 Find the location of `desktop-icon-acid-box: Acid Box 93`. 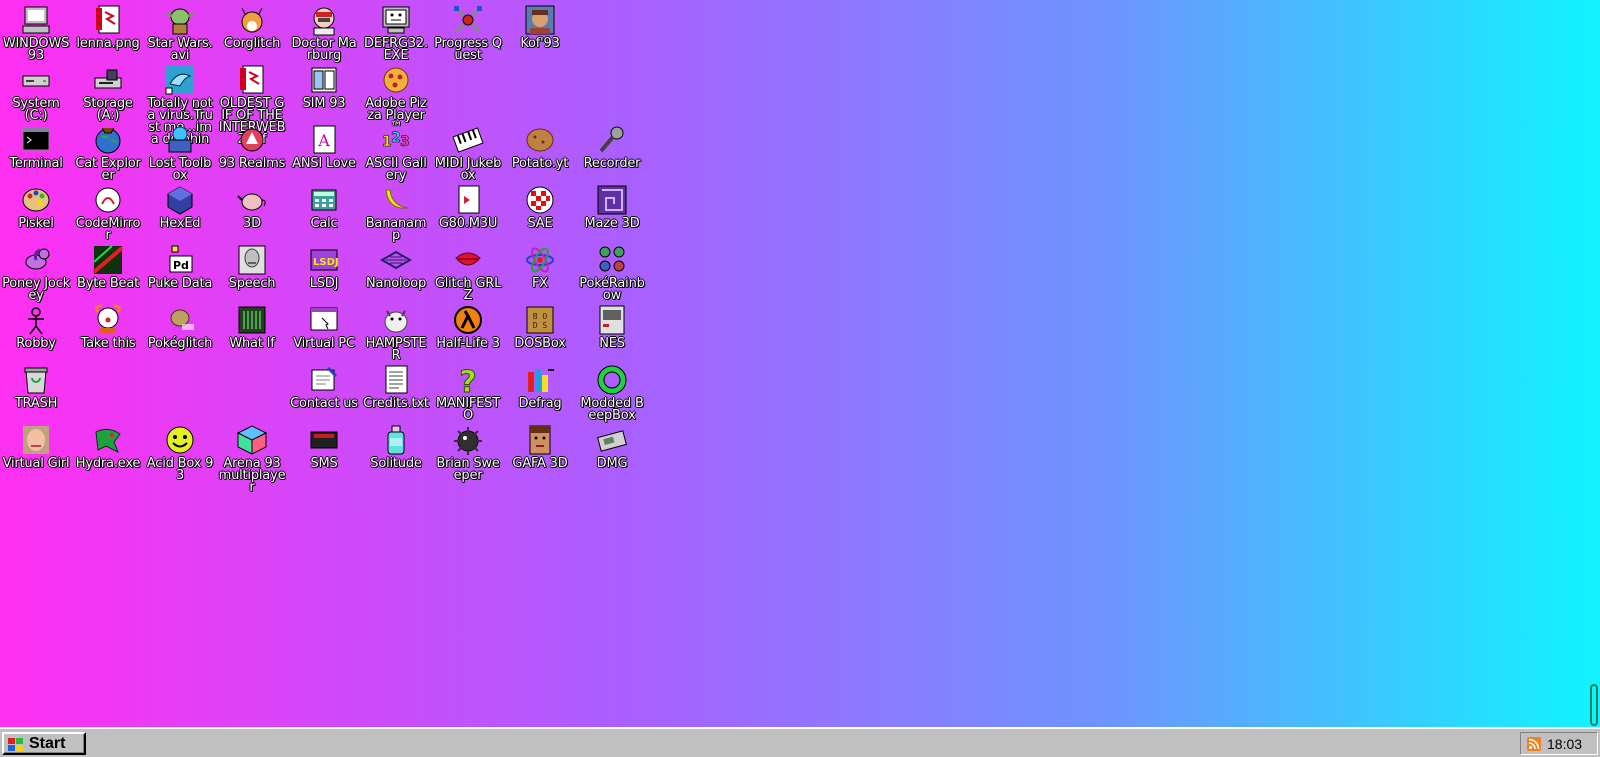

desktop-icon-acid-box: Acid Box 93 is located at coordinates (180, 453).